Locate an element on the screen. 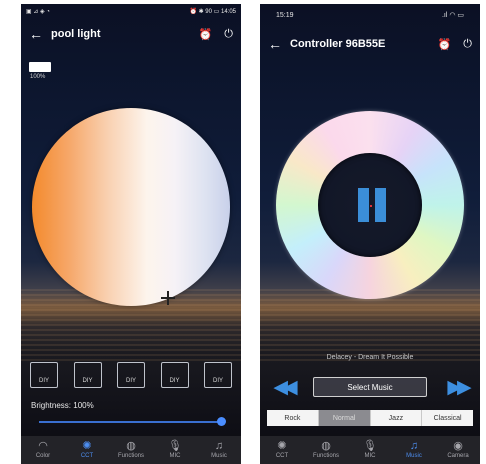 The height and width of the screenshot is (464, 486). genre-rock: Rock is located at coordinates (293, 418).